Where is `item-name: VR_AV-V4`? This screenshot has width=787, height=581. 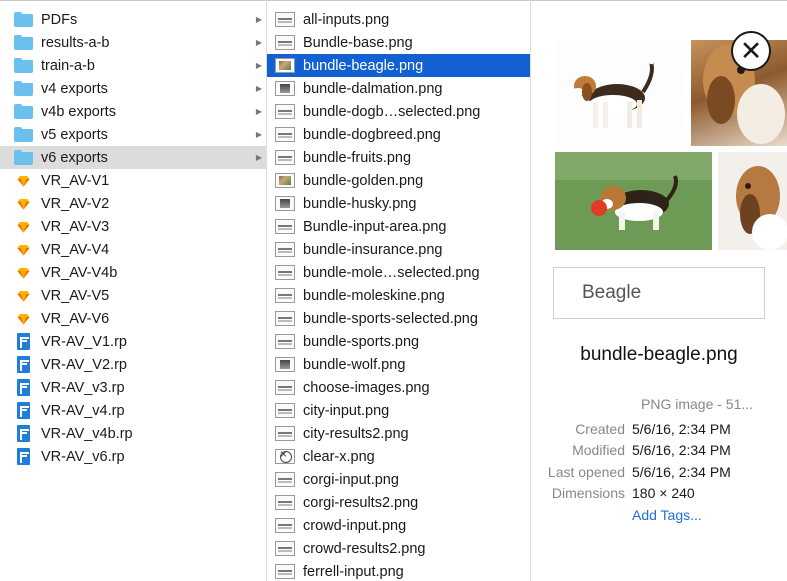
item-name: VR_AV-V4 is located at coordinates (75, 249).